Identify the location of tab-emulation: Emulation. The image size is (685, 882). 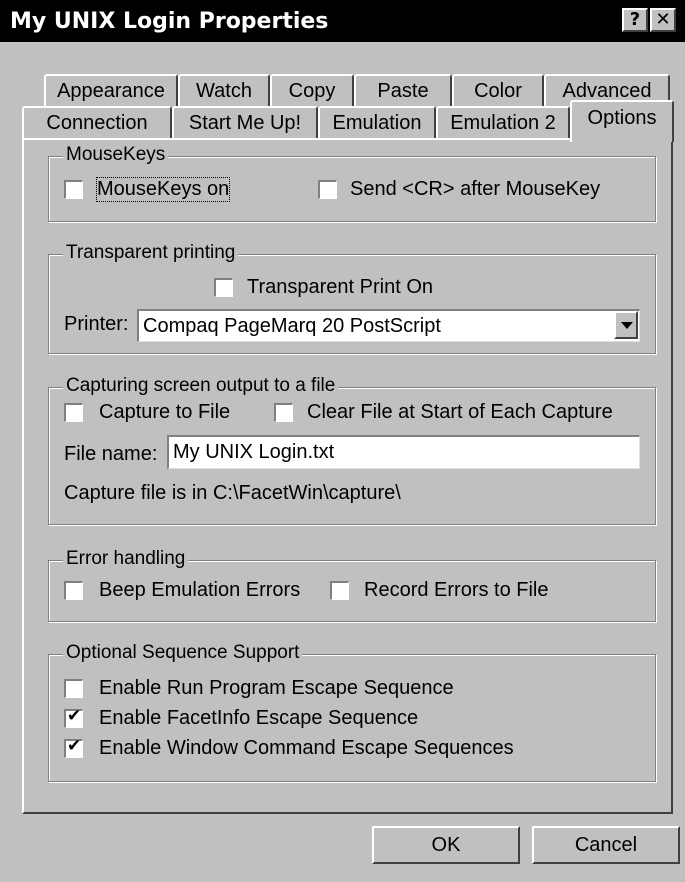
(377, 123).